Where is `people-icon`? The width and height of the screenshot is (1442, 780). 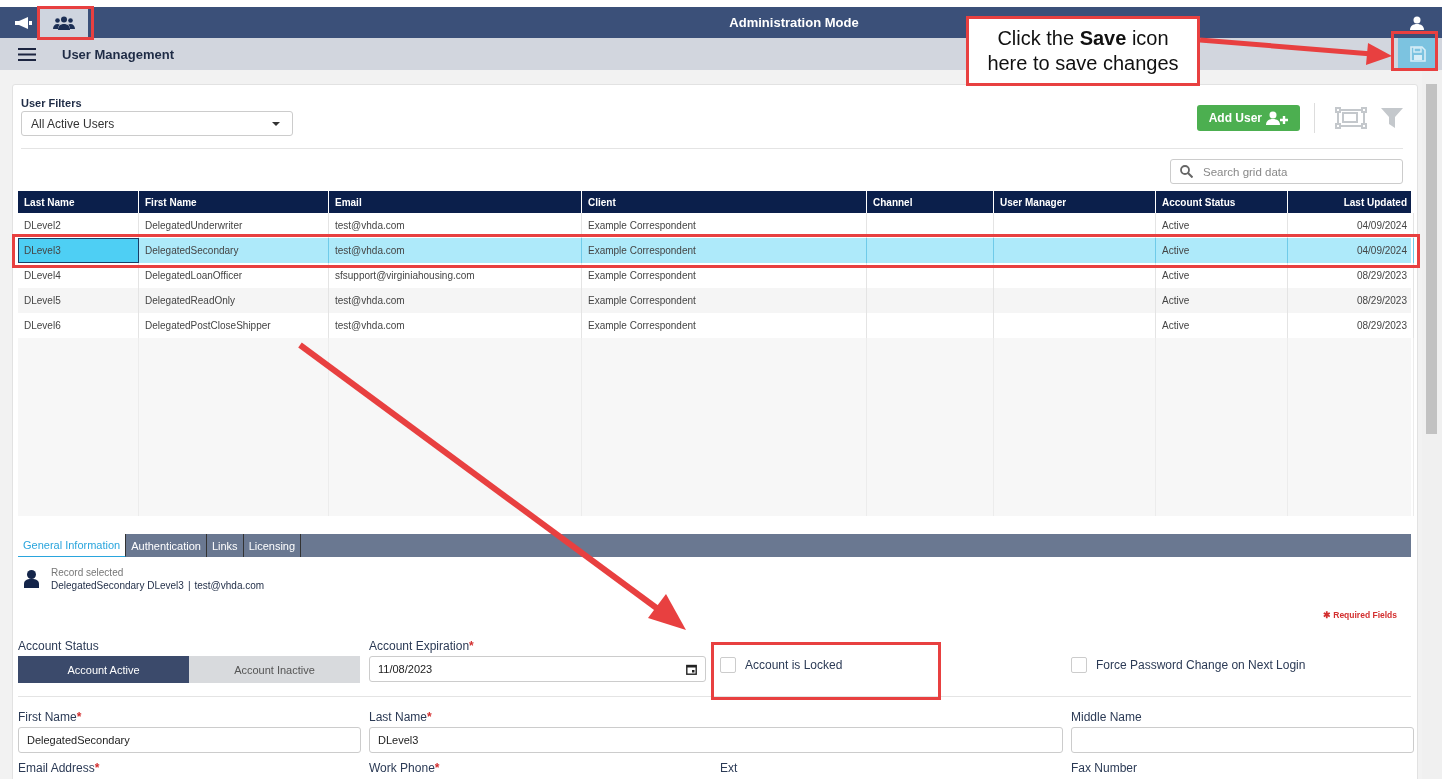 people-icon is located at coordinates (64, 22).